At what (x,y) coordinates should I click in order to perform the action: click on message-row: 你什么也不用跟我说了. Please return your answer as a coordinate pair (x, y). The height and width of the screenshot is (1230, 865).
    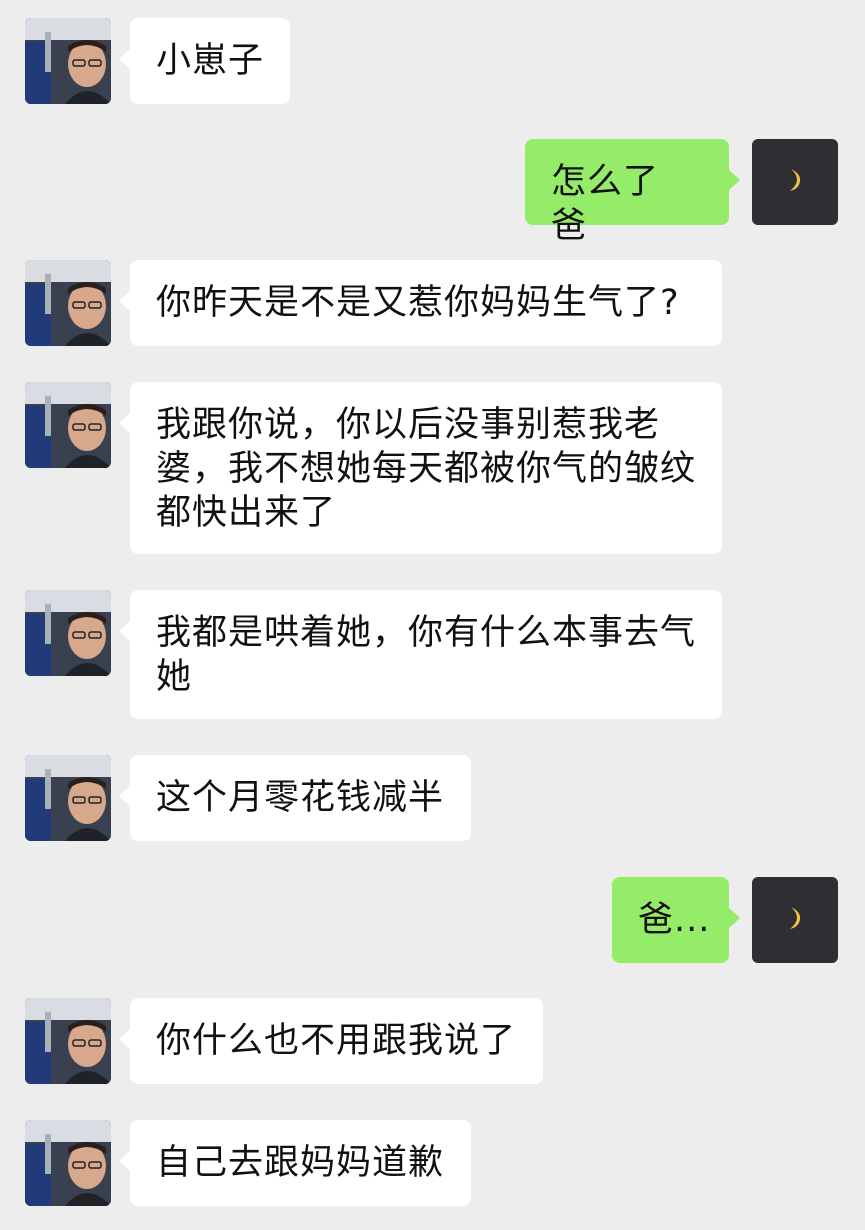
    Looking at the image, I should click on (432, 1041).